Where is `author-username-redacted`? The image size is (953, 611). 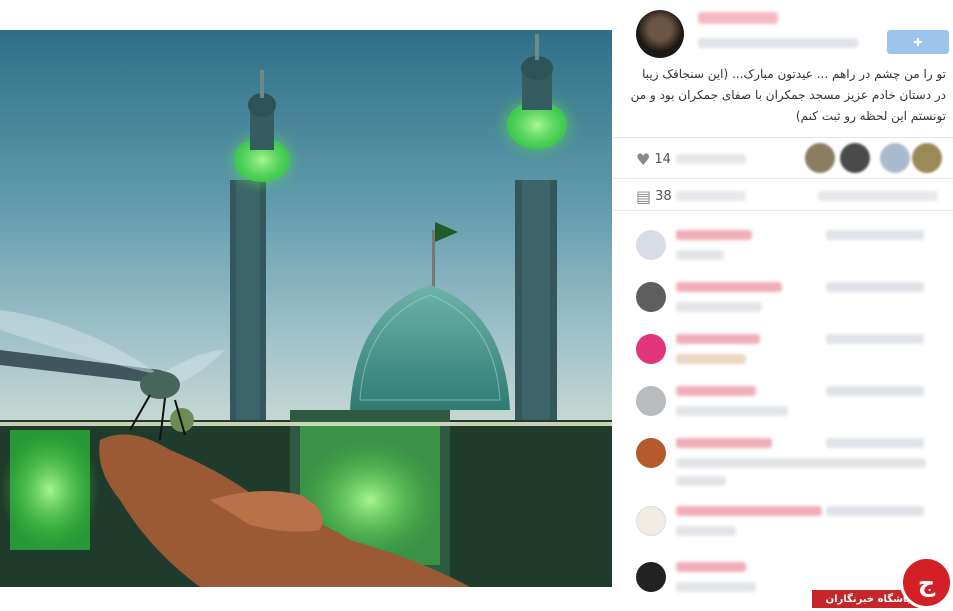
author-username-redacted is located at coordinates (738, 18).